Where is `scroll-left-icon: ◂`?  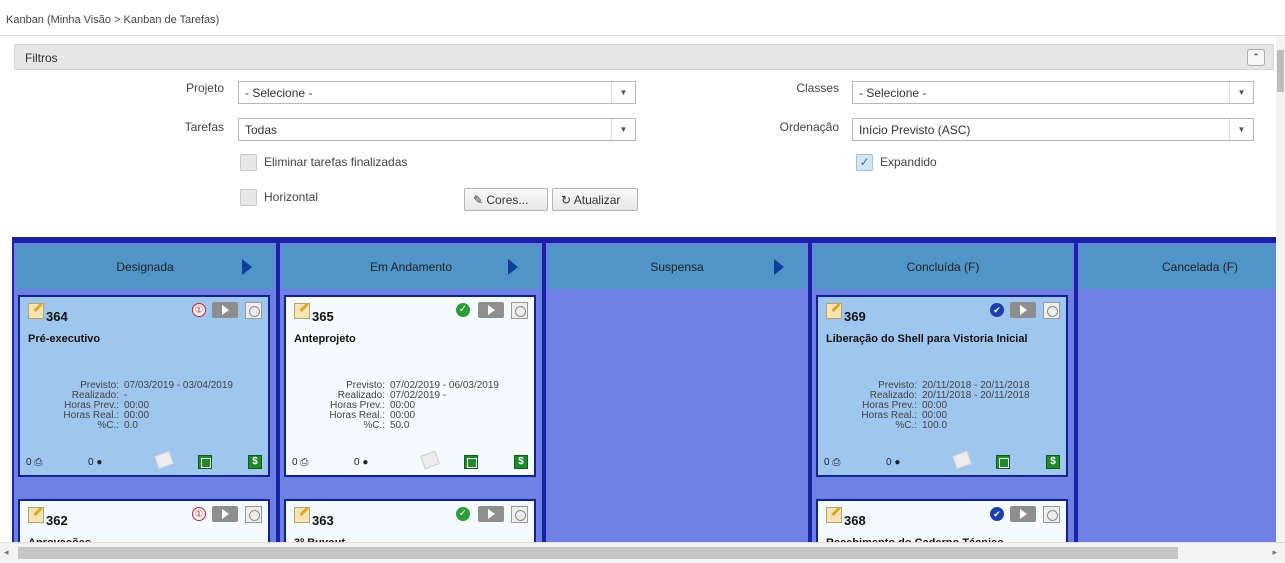
scroll-left-icon: ◂ is located at coordinates (6, 552).